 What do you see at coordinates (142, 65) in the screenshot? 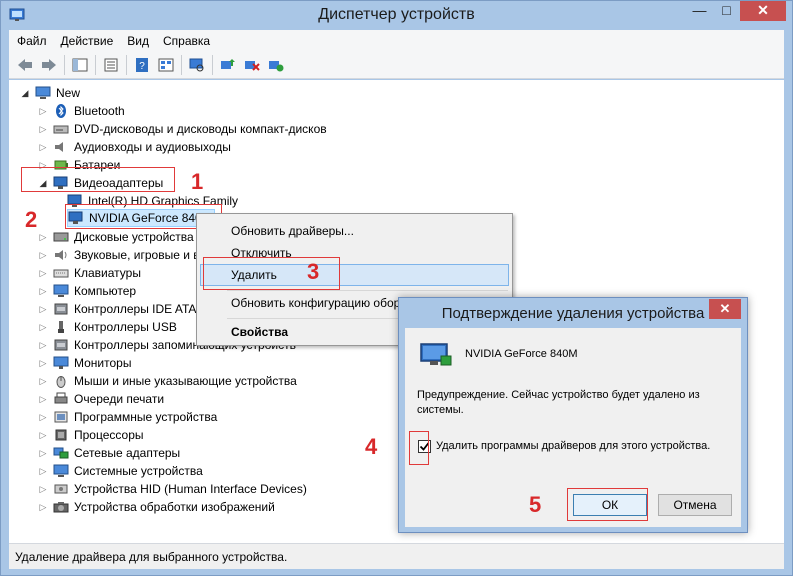
I see `help-button: ?` at bounding box center [142, 65].